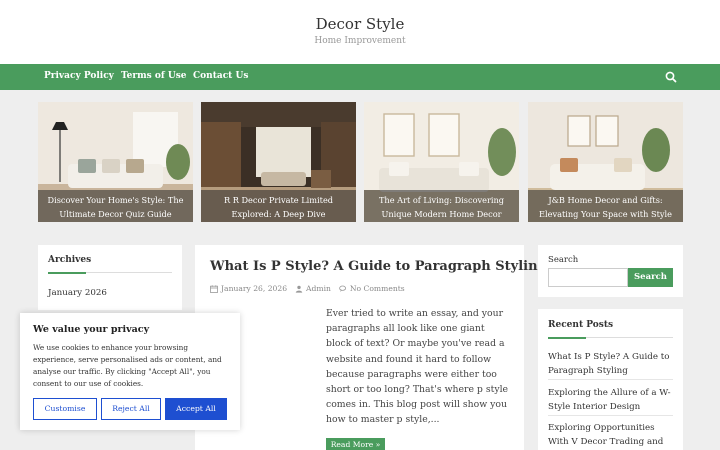  I want to click on nav-contact-us: Contact Us, so click(220, 76).